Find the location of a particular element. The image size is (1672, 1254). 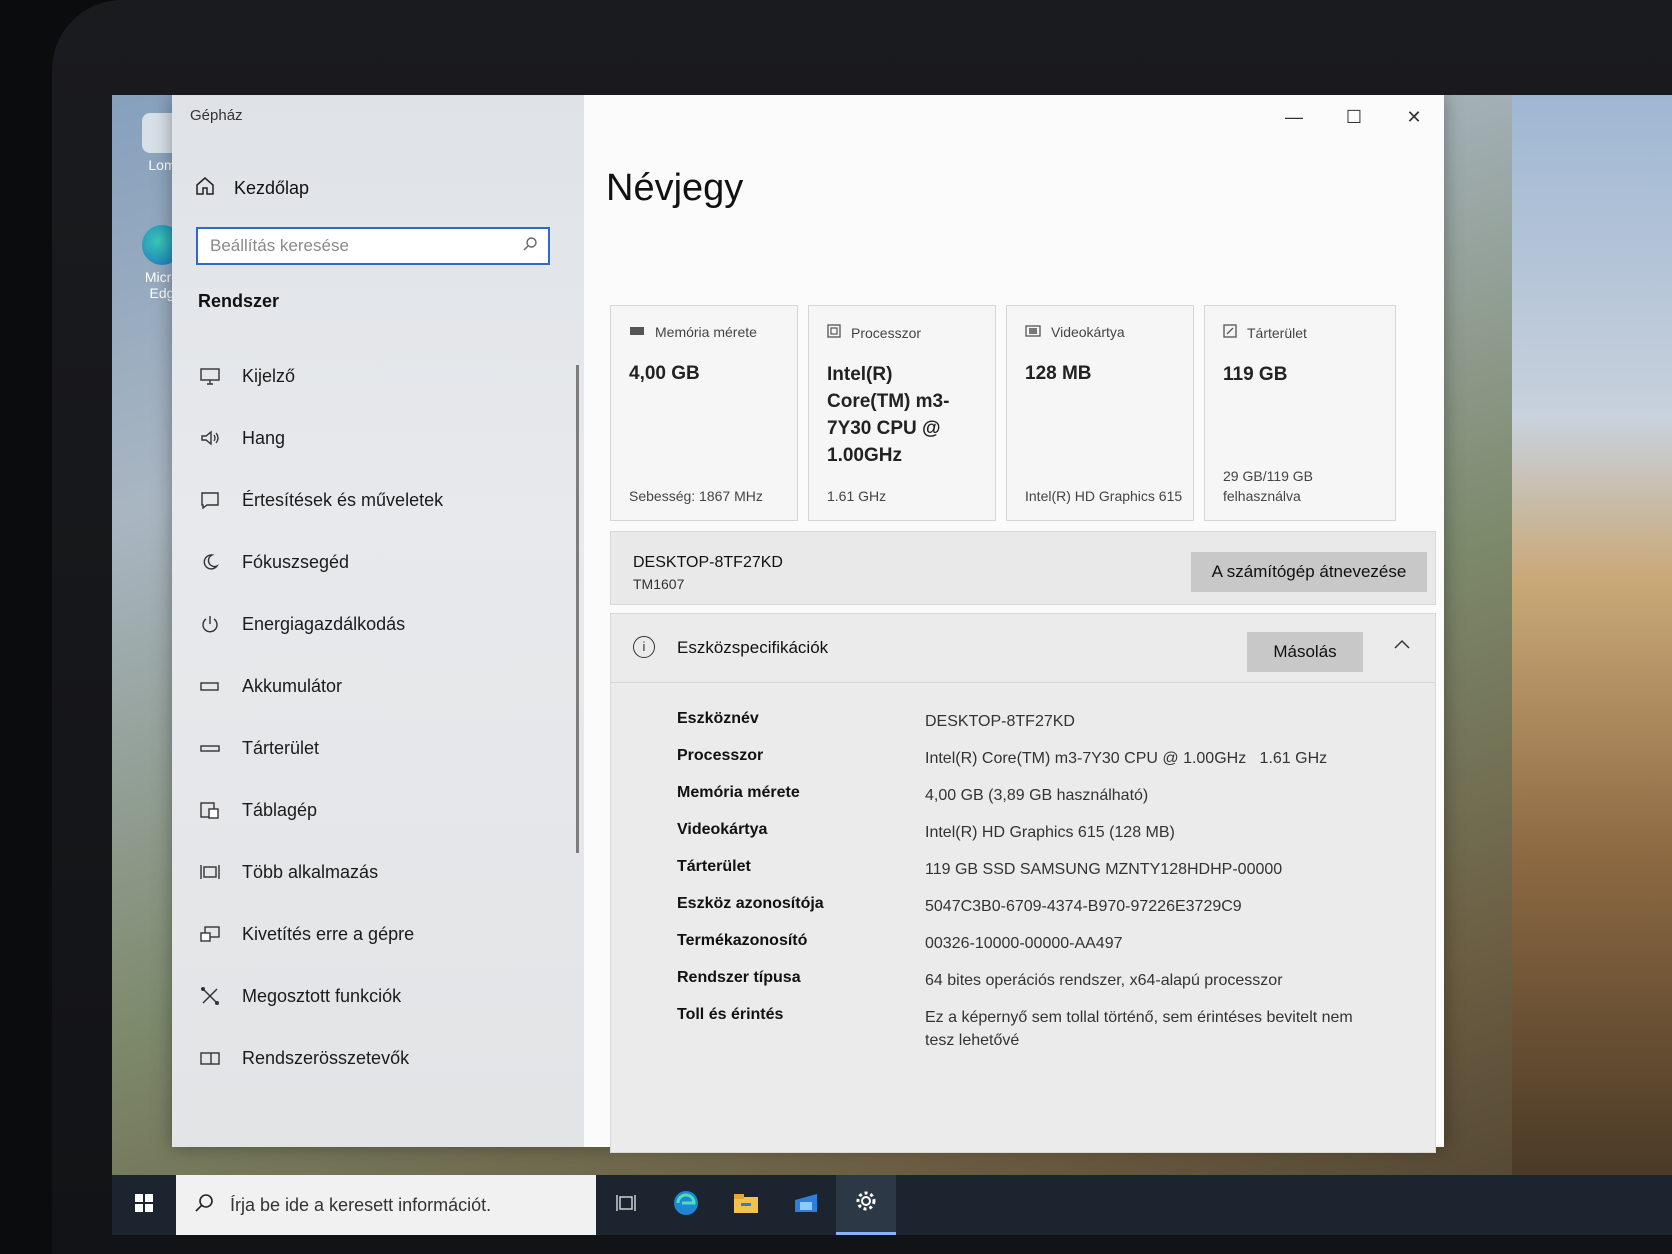

tablet-icon is located at coordinates (210, 810).